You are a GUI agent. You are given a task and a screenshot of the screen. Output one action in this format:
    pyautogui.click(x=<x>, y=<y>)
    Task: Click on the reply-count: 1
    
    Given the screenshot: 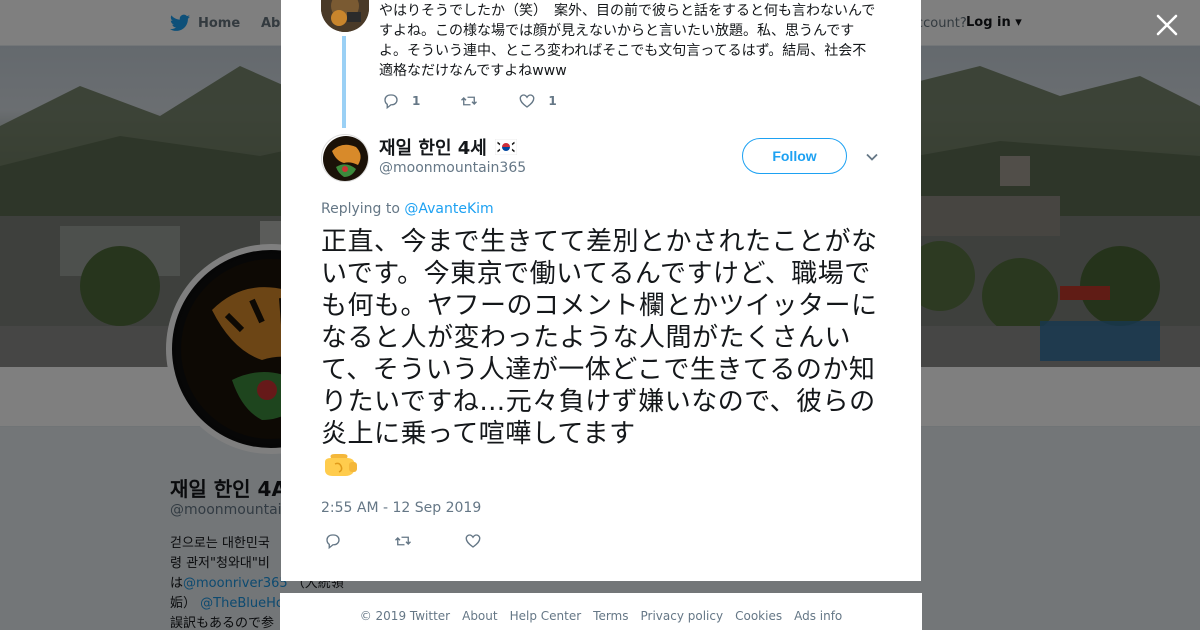 What is the action you would take?
    pyautogui.click(x=416, y=101)
    